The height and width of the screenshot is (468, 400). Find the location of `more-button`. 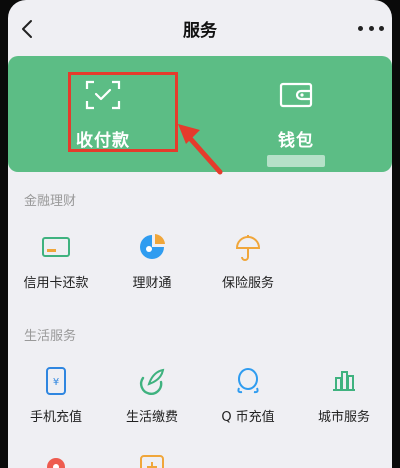

more-button is located at coordinates (371, 28).